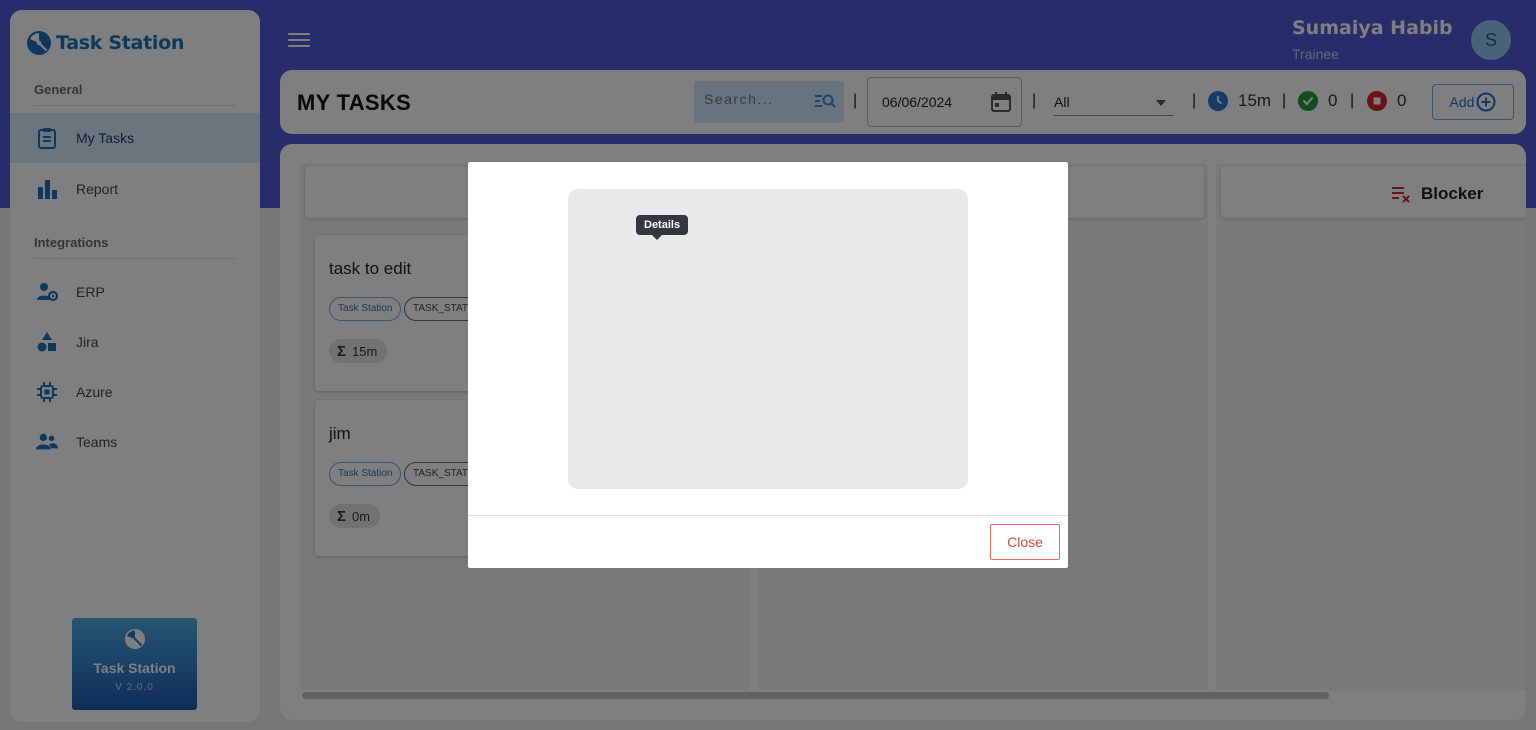 This screenshot has height=730, width=1536. Describe the element at coordinates (1025, 542) in the screenshot. I see `close-button: Close` at that location.